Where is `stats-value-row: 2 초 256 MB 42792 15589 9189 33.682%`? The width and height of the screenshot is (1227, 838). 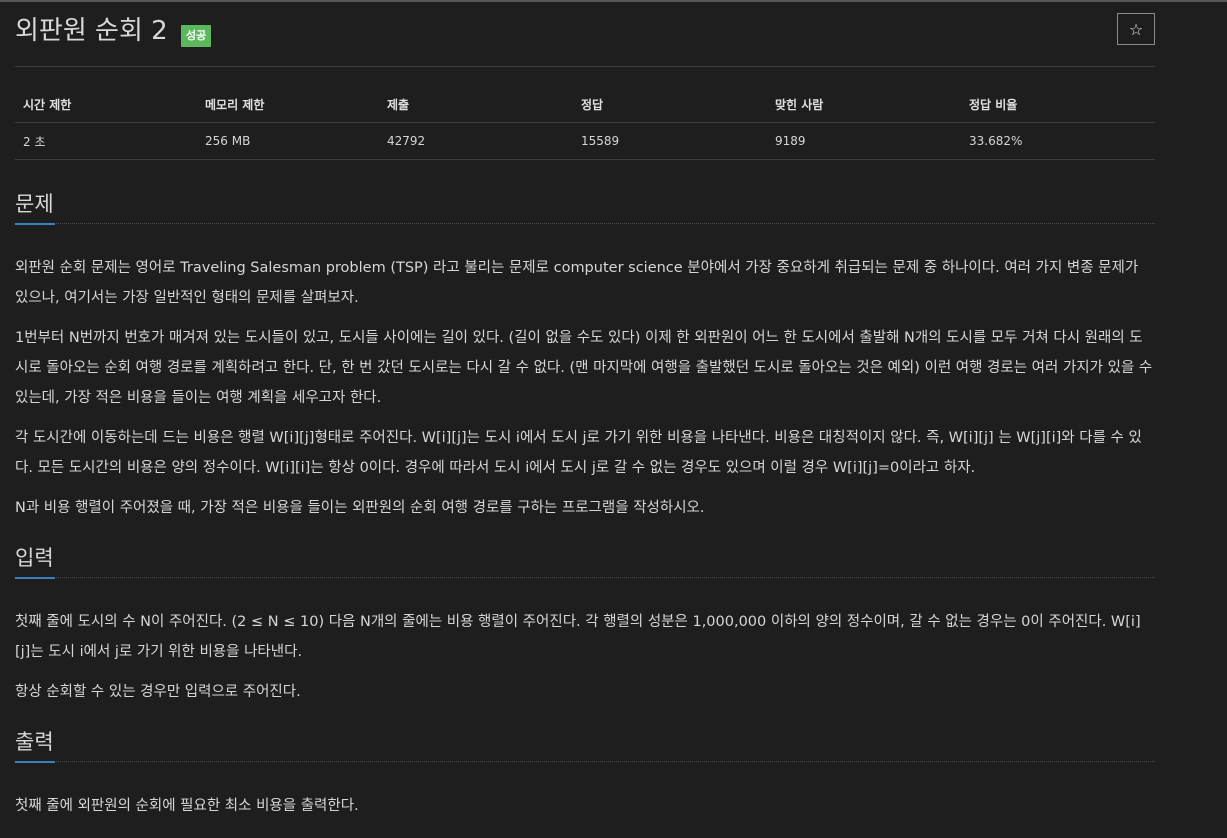 stats-value-row: 2 초 256 MB 42792 15589 9189 33.682% is located at coordinates (585, 141).